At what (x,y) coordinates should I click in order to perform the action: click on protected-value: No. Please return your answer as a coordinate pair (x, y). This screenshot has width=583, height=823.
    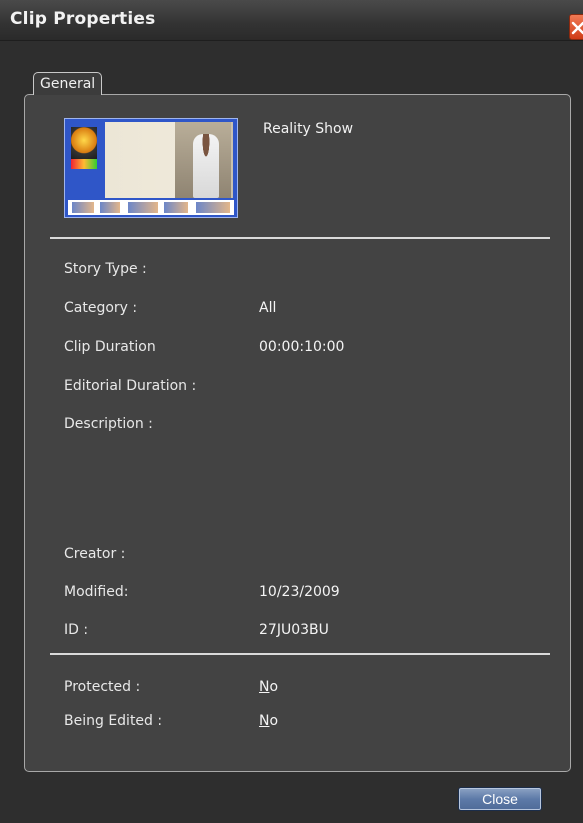
    Looking at the image, I should click on (269, 687).